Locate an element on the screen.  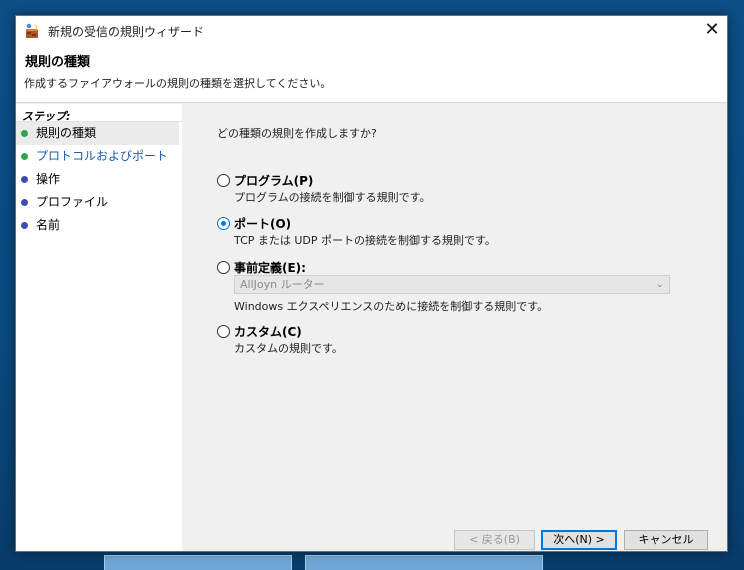
question-text: どの種類の規則を作成しますか? is located at coordinates (297, 133).